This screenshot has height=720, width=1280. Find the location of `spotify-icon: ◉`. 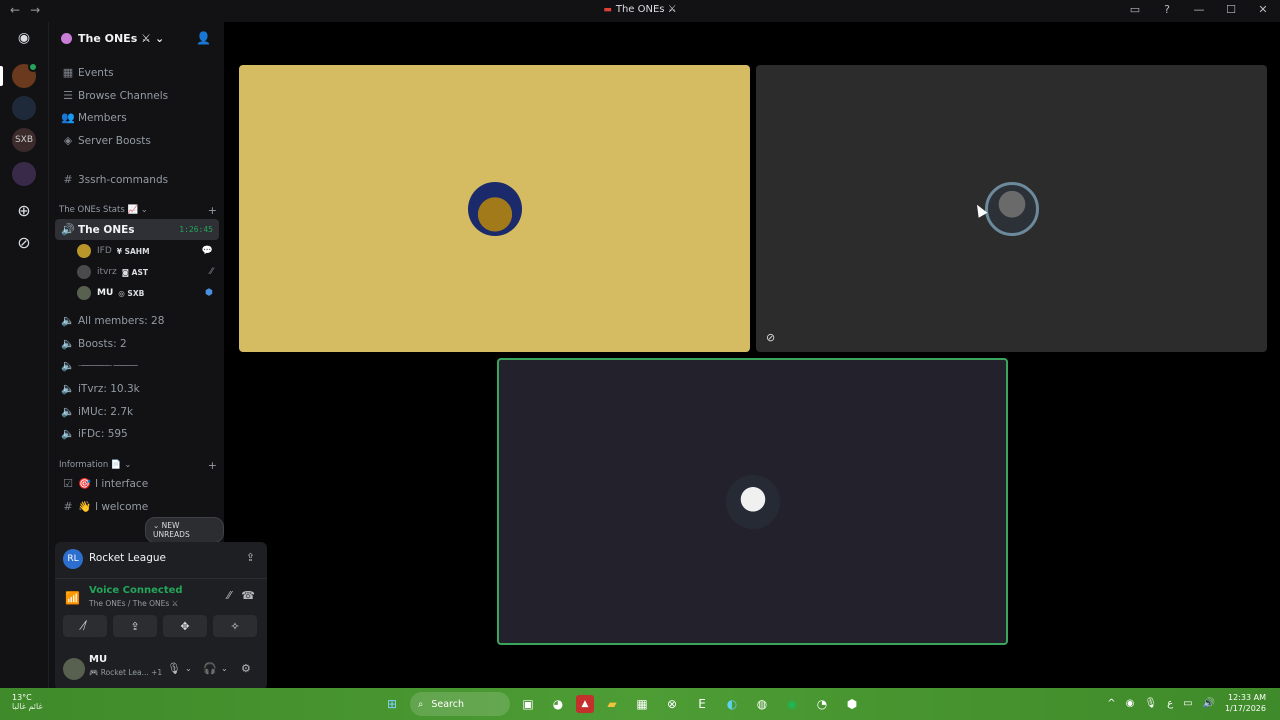

spotify-icon: ◉ is located at coordinates (792, 704).